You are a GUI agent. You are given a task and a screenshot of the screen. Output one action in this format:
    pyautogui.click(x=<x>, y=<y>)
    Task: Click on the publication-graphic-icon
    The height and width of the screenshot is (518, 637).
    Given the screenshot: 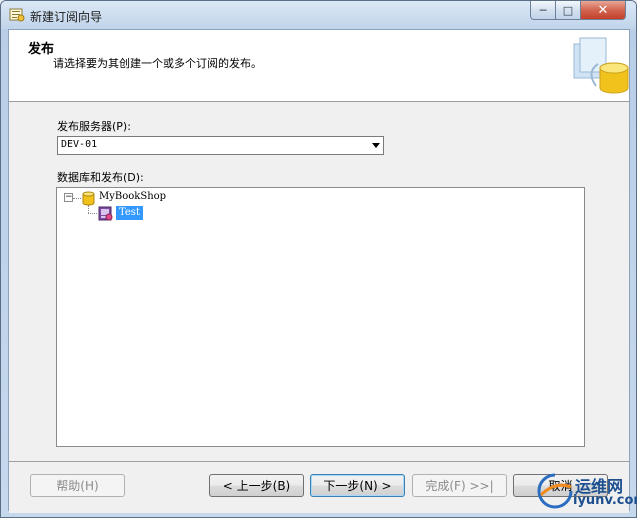 What is the action you would take?
    pyautogui.click(x=601, y=65)
    